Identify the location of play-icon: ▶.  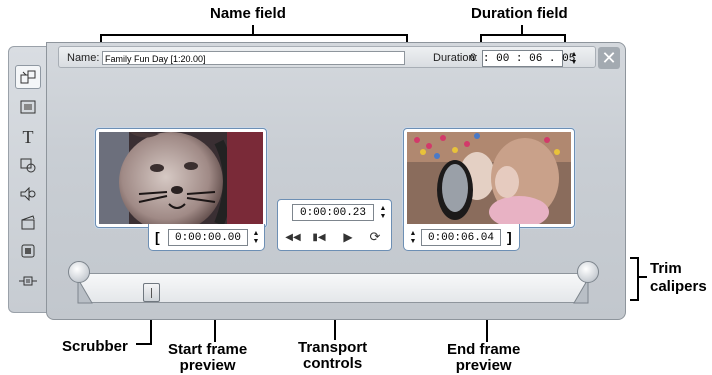
(348, 237).